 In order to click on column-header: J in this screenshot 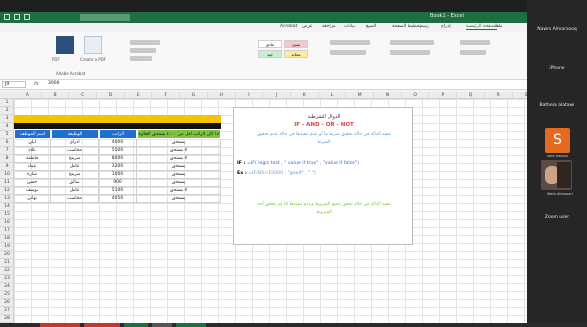, I will do `click(277, 95)`.